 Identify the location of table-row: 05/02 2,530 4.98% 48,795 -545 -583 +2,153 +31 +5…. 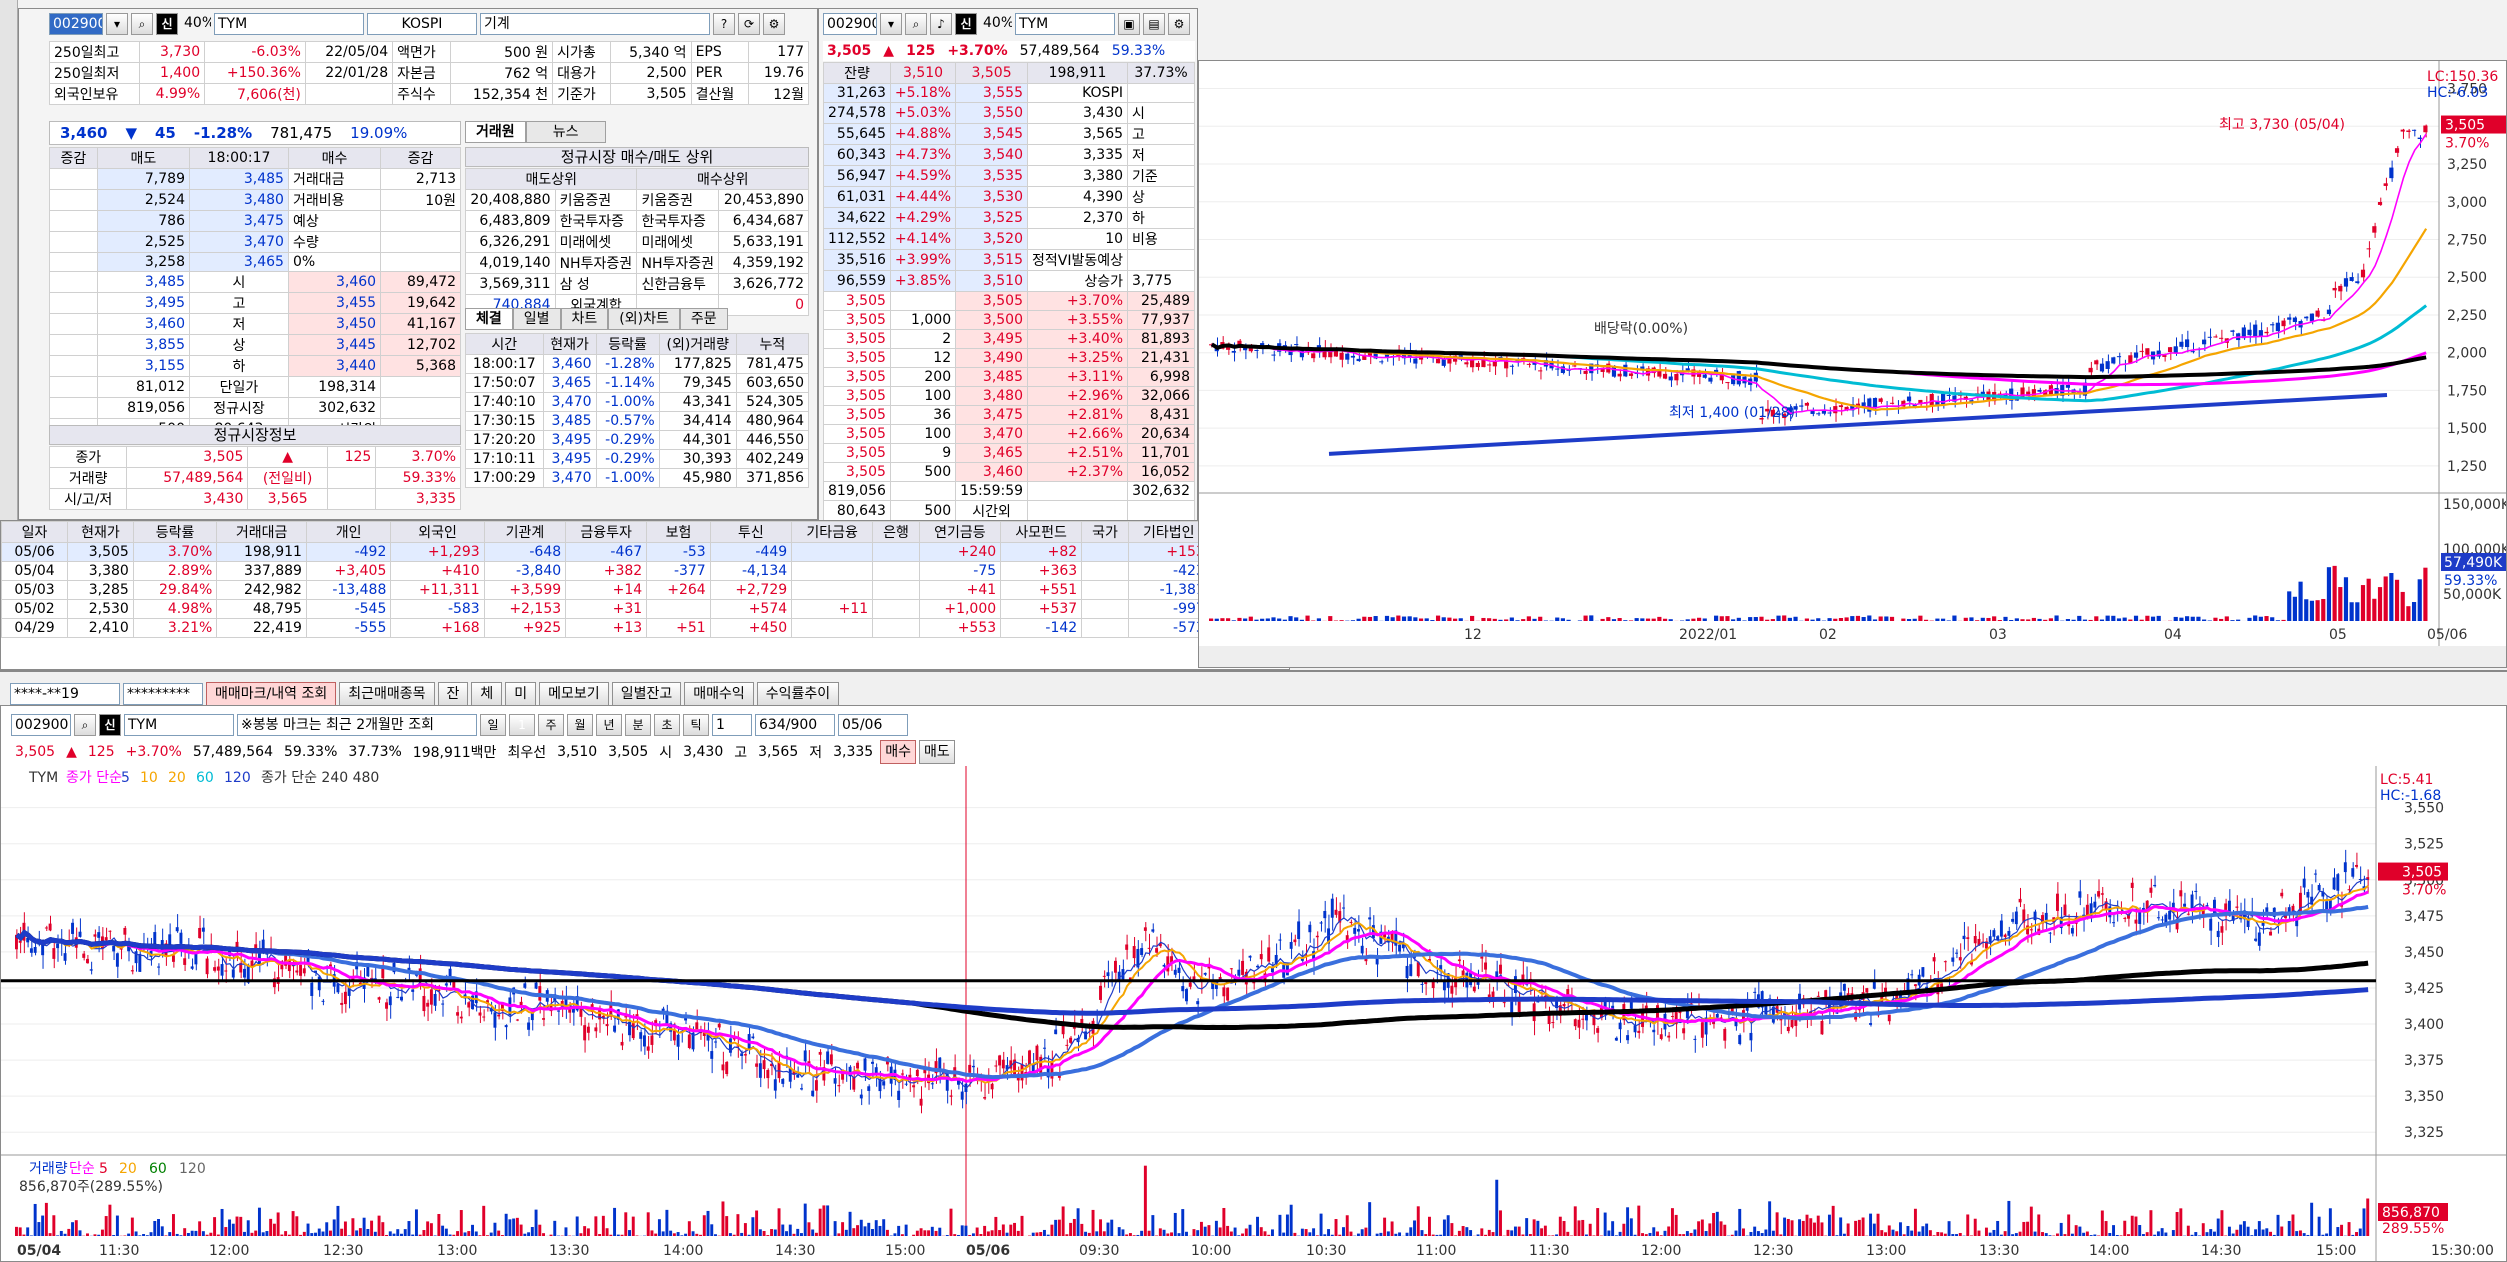
(645, 609).